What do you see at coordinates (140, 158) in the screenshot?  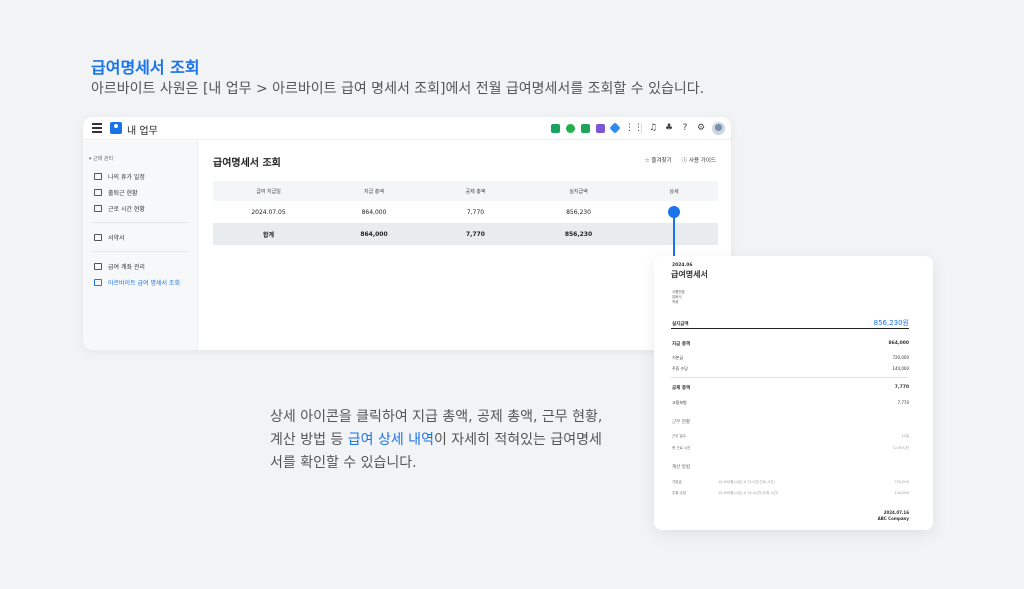 I see `sidebar-group-label: ▾ 근태 관리` at bounding box center [140, 158].